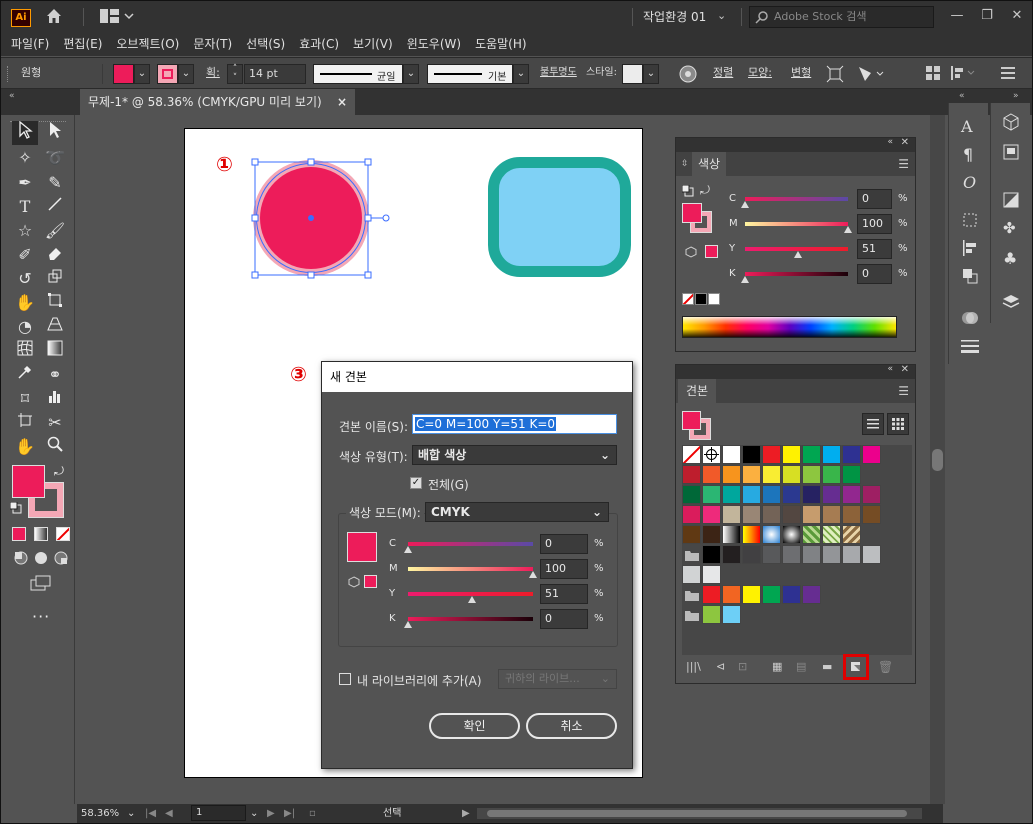 The height and width of the screenshot is (824, 1033). I want to click on eraser-icon, so click(55, 255).